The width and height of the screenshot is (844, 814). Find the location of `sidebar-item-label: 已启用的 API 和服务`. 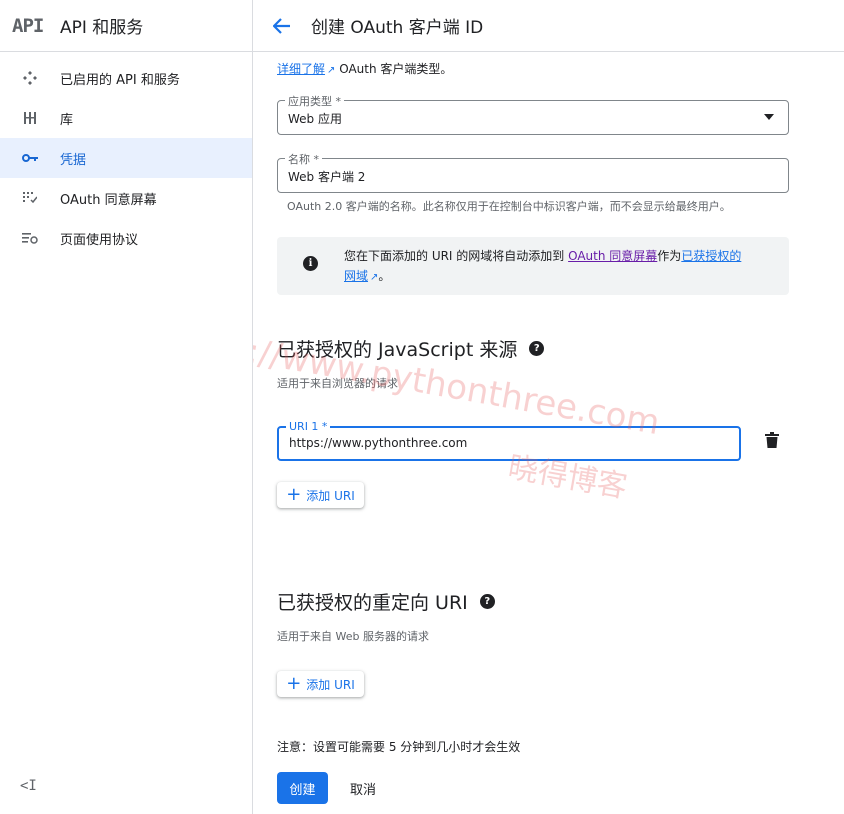

sidebar-item-label: 已启用的 API 和服务 is located at coordinates (120, 80).